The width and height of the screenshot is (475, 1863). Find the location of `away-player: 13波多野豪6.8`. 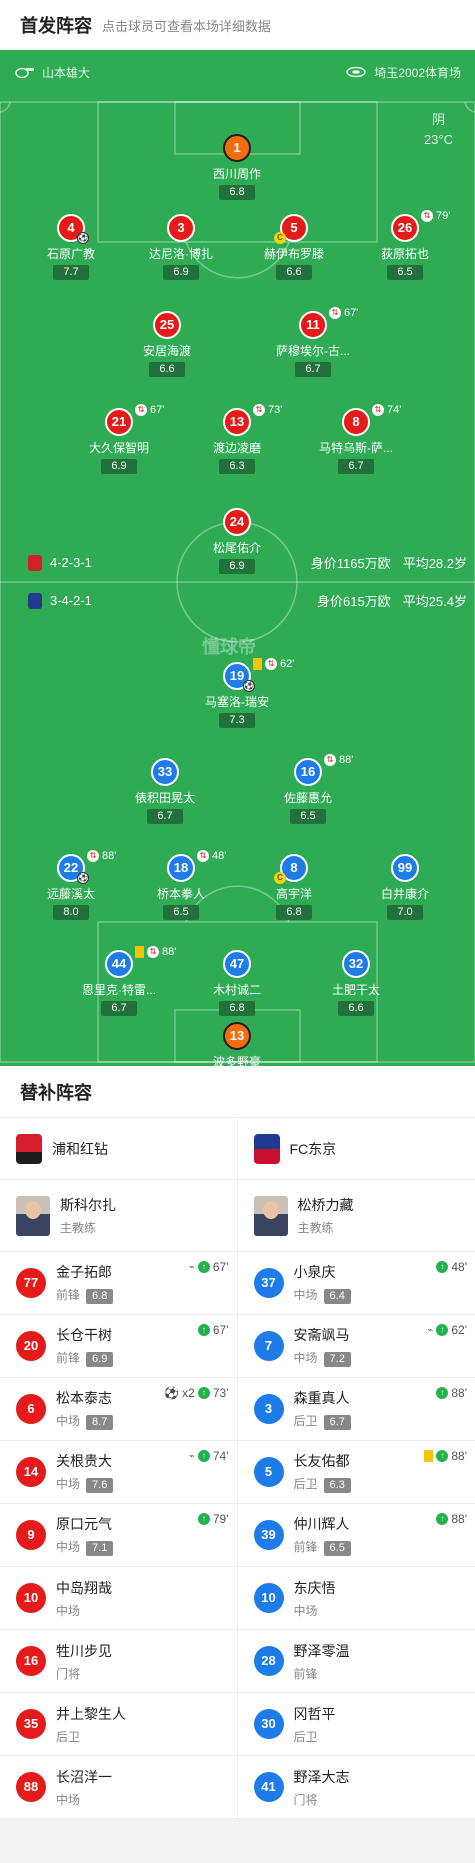

away-player: 13波多野豪6.8 is located at coordinates (237, 1044).